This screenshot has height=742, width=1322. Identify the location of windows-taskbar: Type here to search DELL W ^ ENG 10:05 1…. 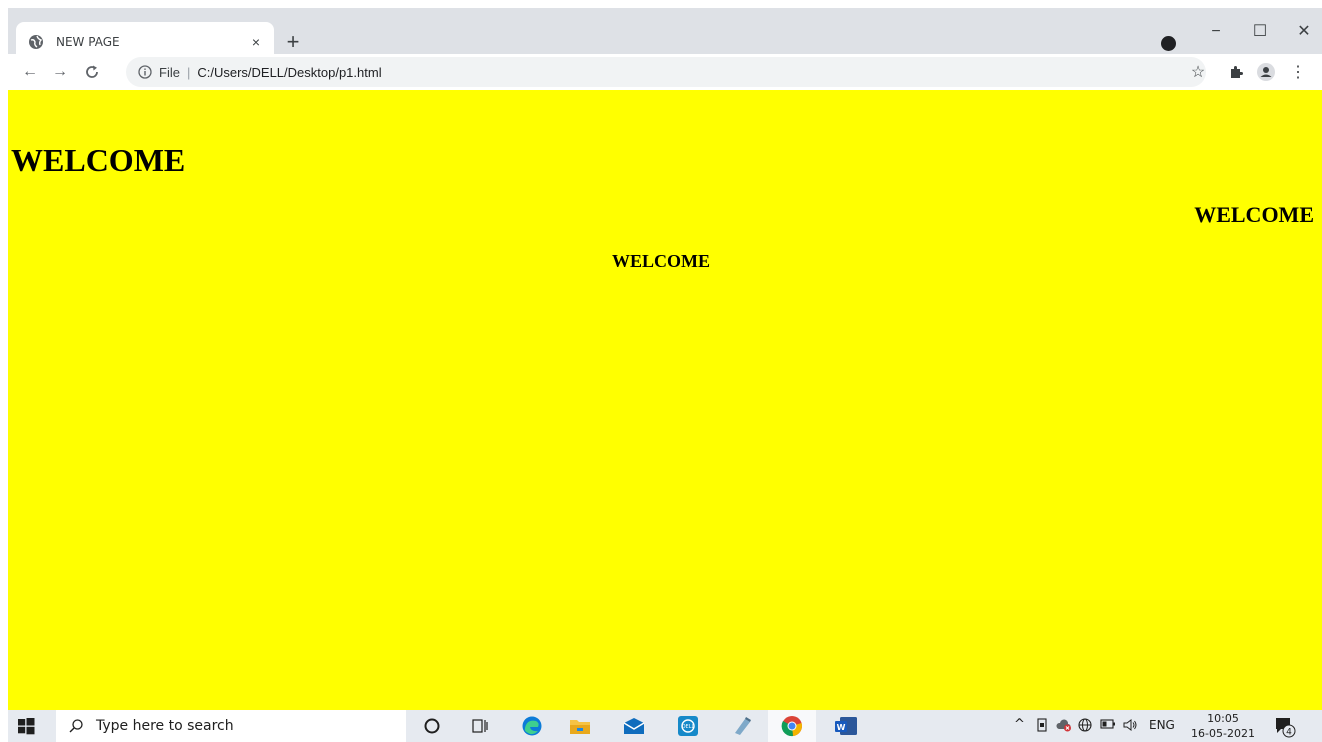
(665, 726).